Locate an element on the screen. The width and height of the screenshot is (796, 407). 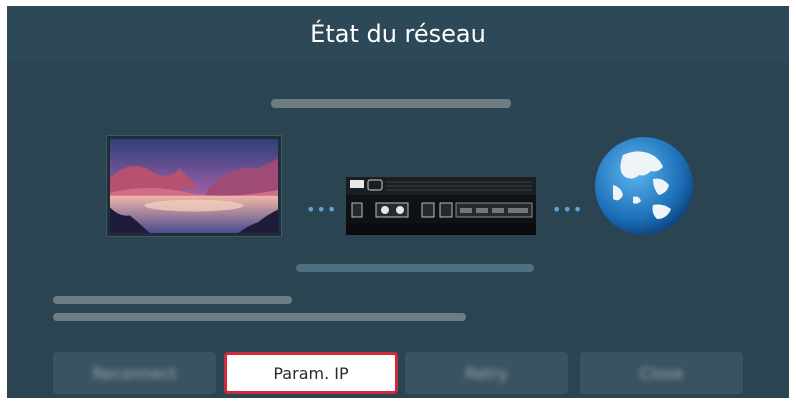
tv-icon is located at coordinates (194, 186).